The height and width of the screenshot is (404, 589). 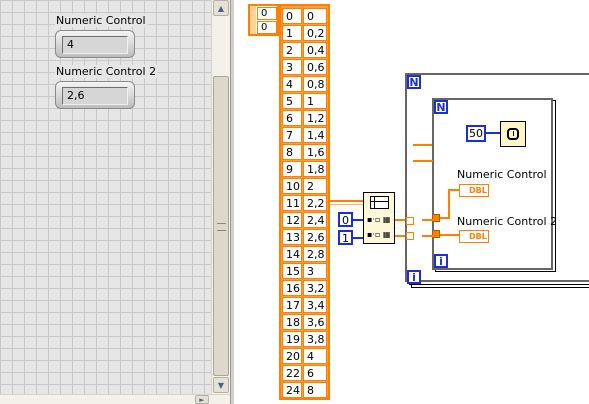 I want to click on numeric-control-terminal: DBL, so click(x=474, y=190).